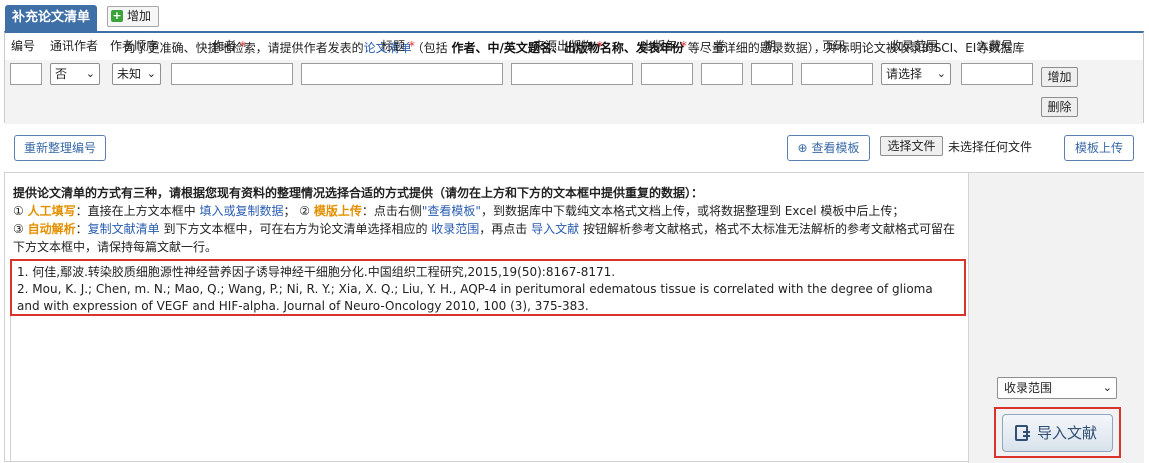  I want to click on no-file-label: 未选择任何文件, so click(990, 147).